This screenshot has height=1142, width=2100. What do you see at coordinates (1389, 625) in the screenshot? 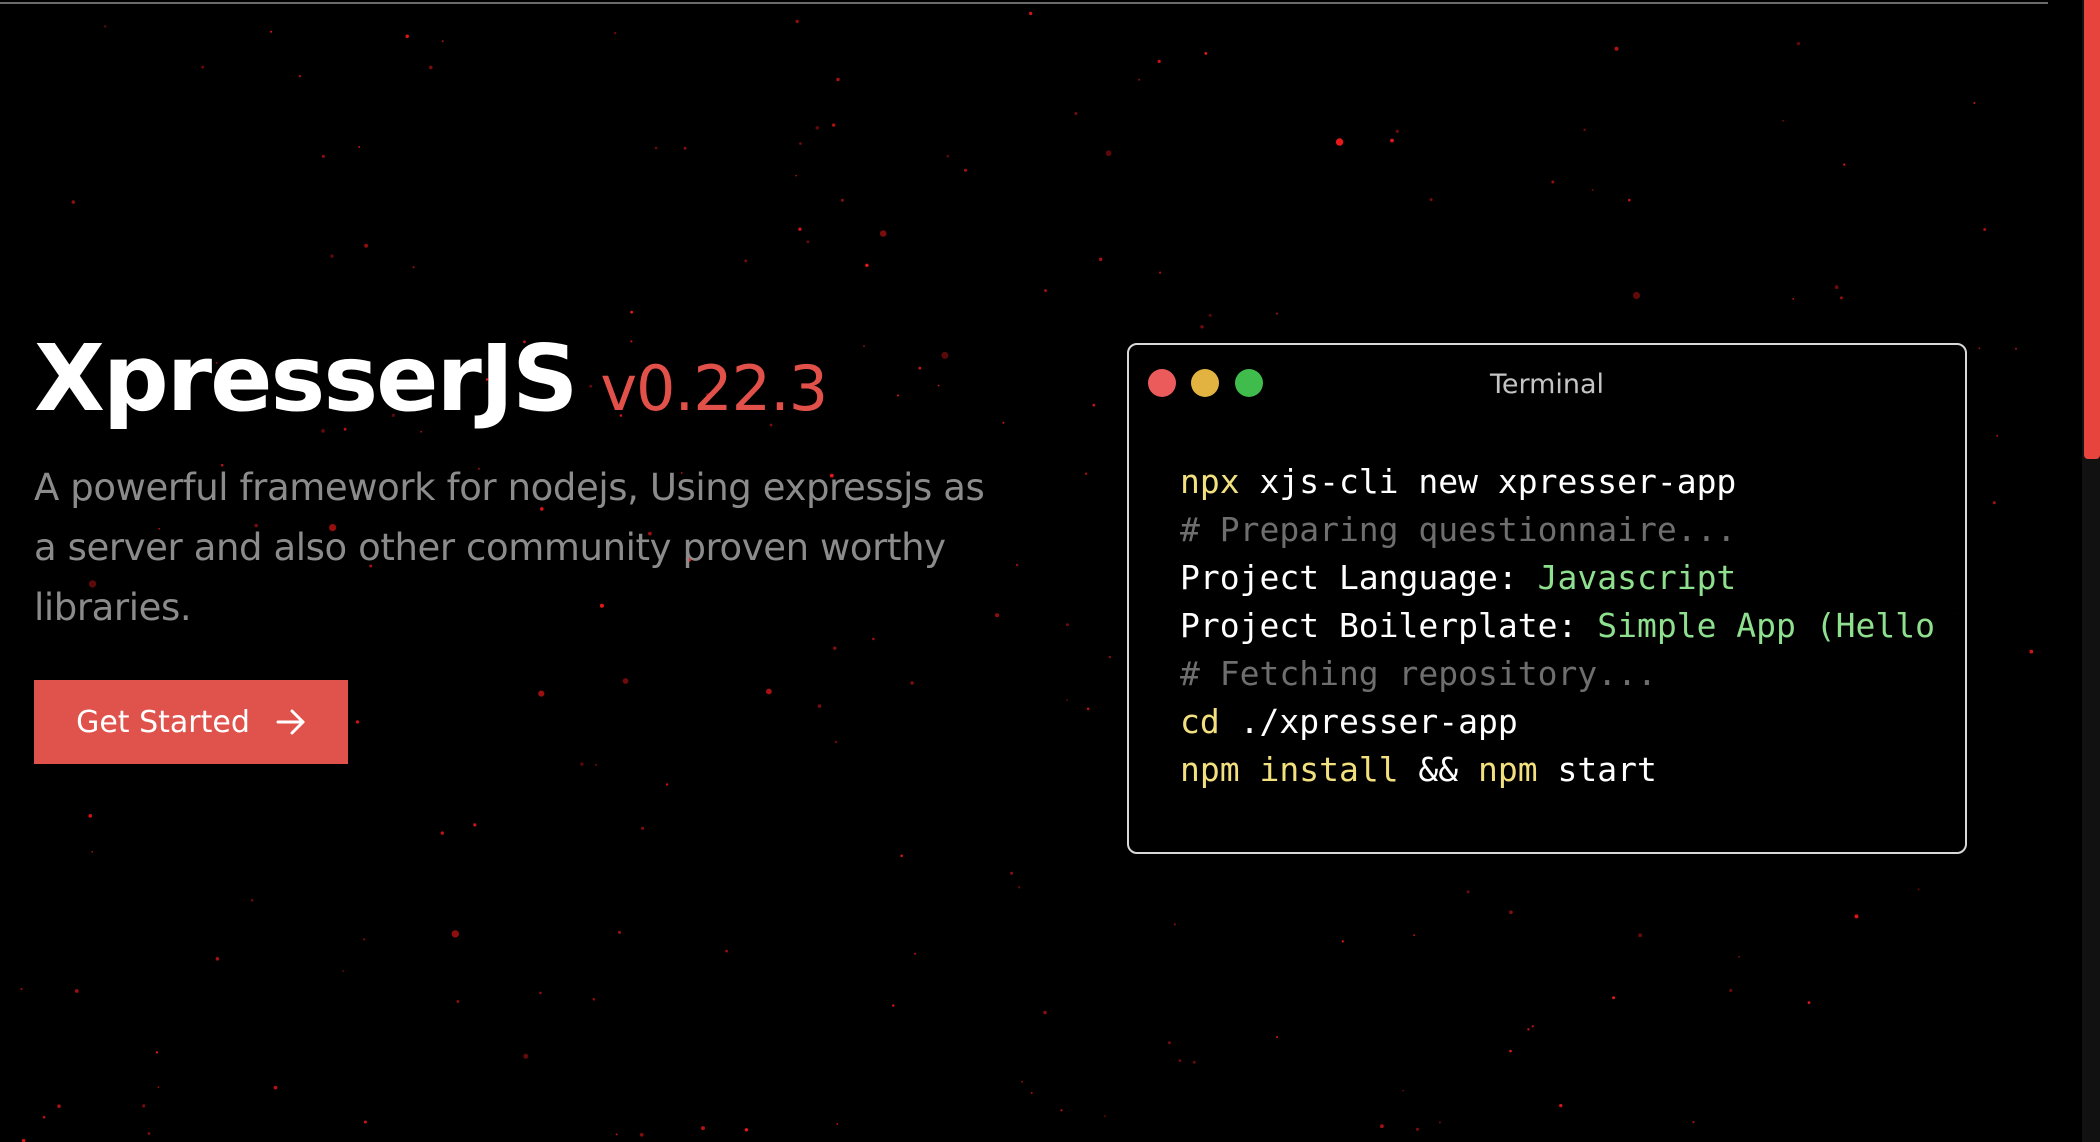
I see `terminal-token: Project Boilerplate:` at bounding box center [1389, 625].